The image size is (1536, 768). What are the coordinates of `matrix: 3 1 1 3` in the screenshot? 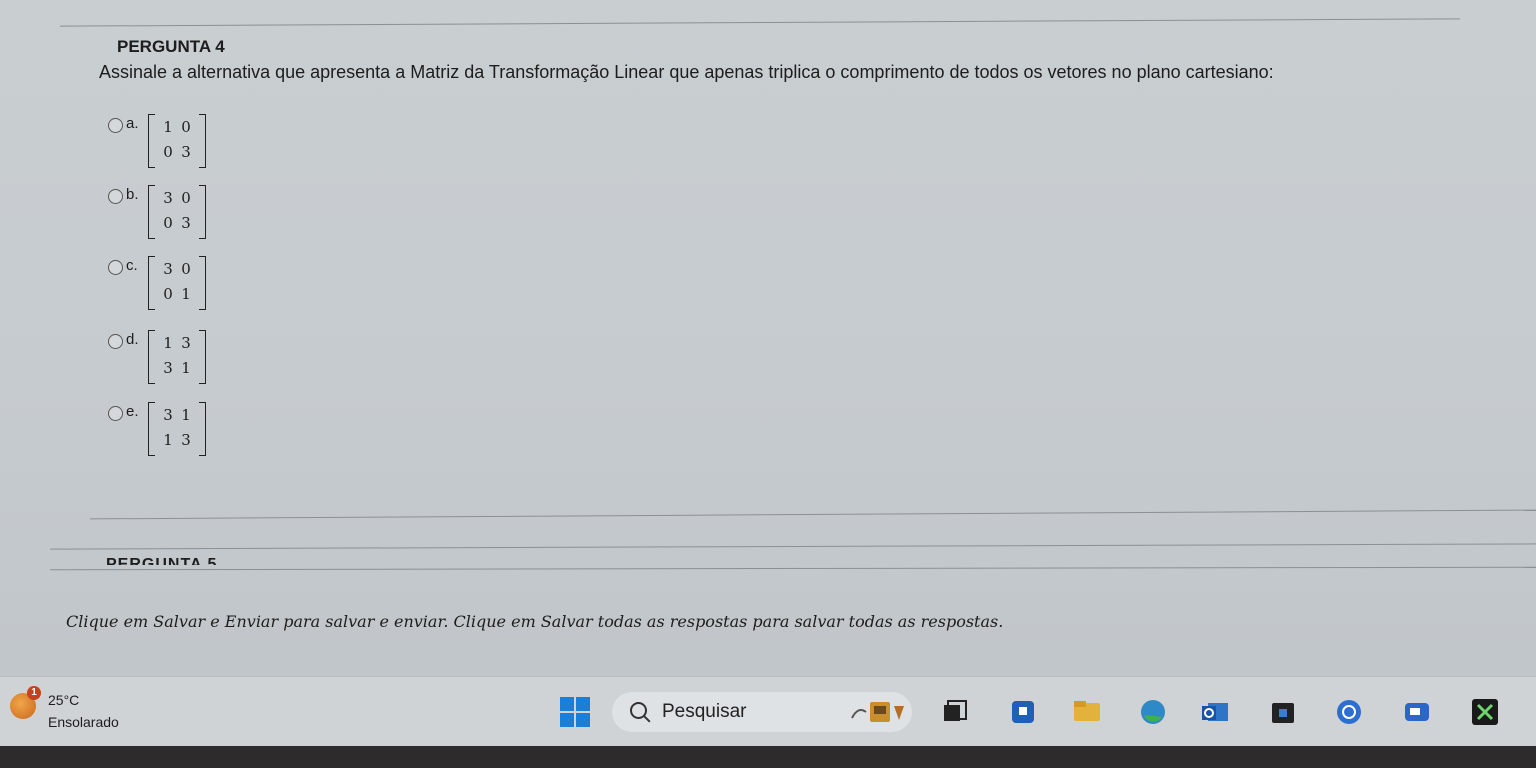 It's located at (177, 431).